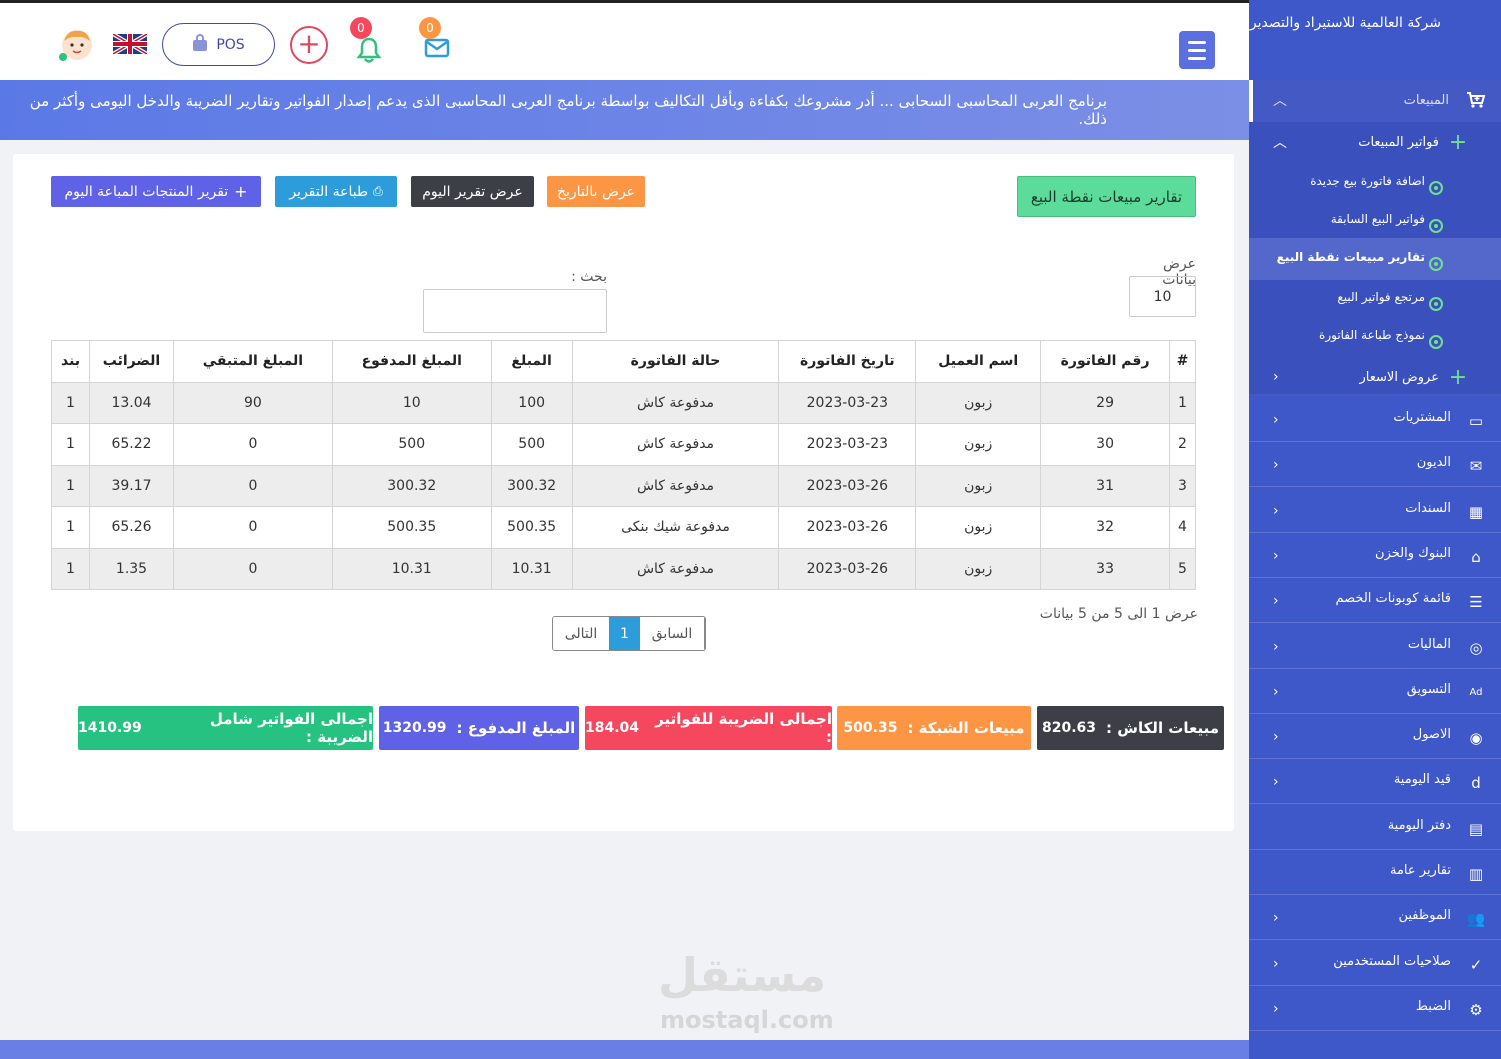 The width and height of the screenshot is (1501, 1059). Describe the element at coordinates (336, 191) in the screenshot. I see `print-report-button: ⎙ طباعة التقرير` at that location.